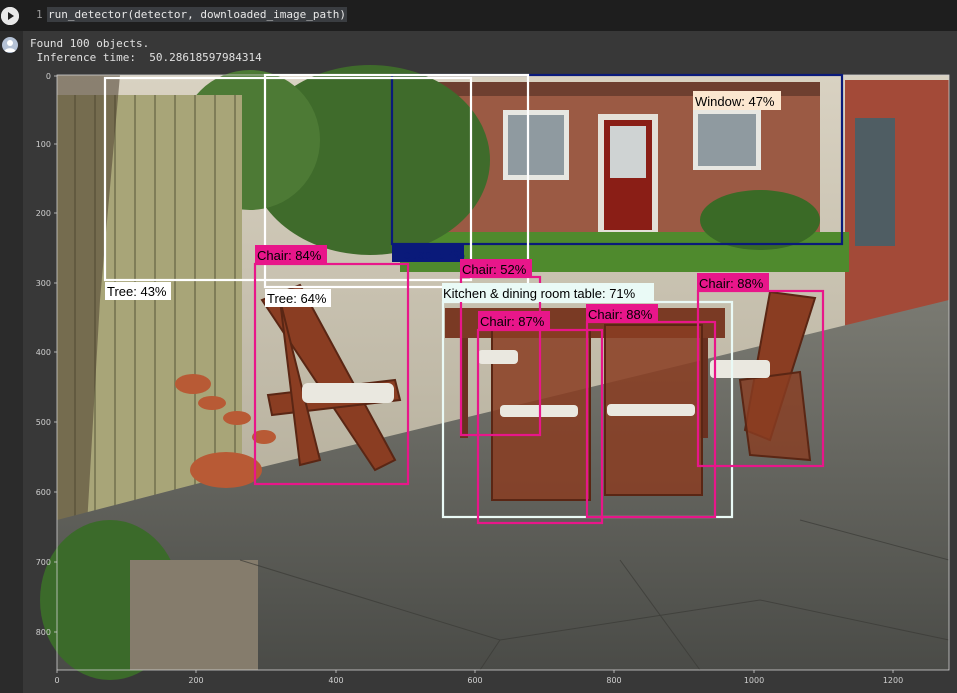  I want to click on svg-text: Window: 47%, so click(735, 101).